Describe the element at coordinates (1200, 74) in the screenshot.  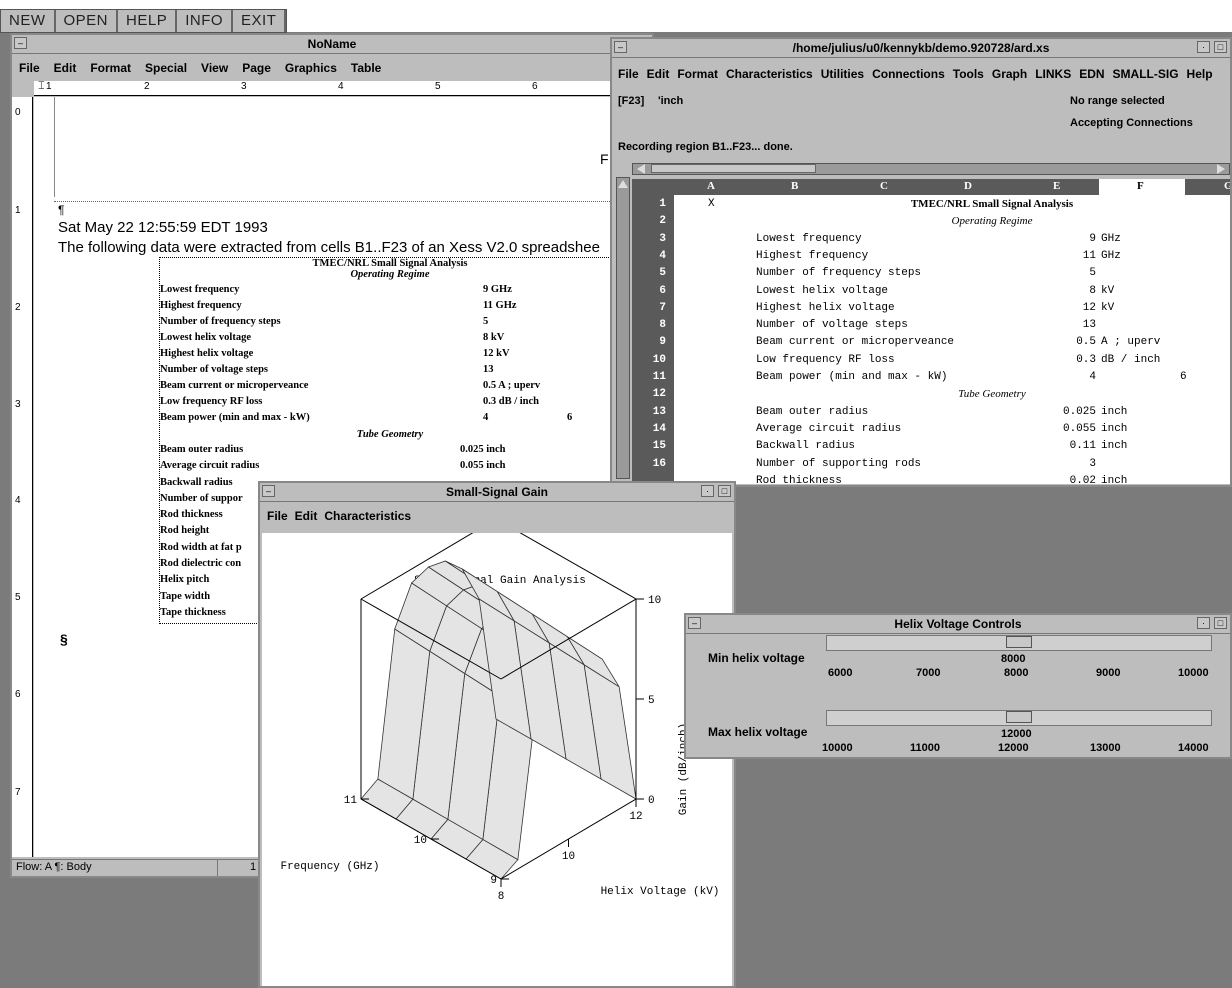
I see `menu-help: Help` at that location.